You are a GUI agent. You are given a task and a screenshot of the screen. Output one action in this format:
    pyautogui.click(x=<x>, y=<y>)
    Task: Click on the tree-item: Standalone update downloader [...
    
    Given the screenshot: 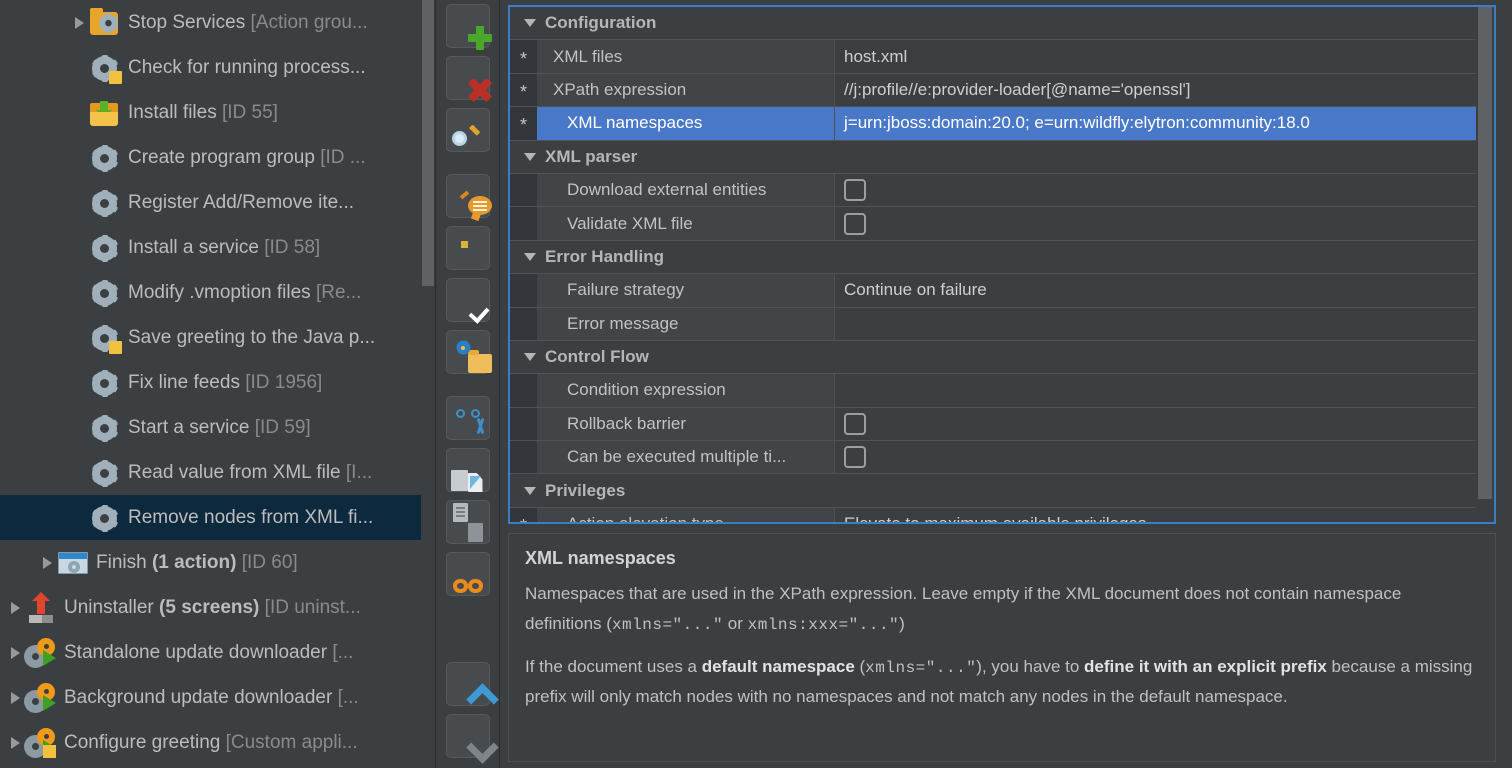 What is the action you would take?
    pyautogui.click(x=217, y=652)
    